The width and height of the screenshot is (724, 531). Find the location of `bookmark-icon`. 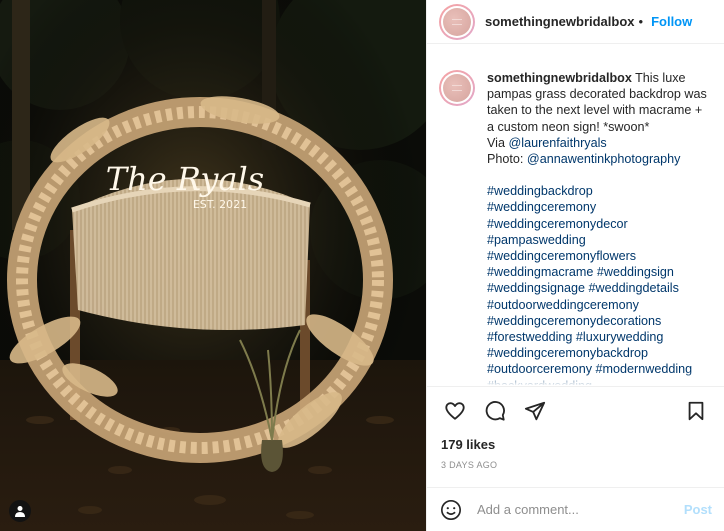

bookmark-icon is located at coordinates (696, 411).